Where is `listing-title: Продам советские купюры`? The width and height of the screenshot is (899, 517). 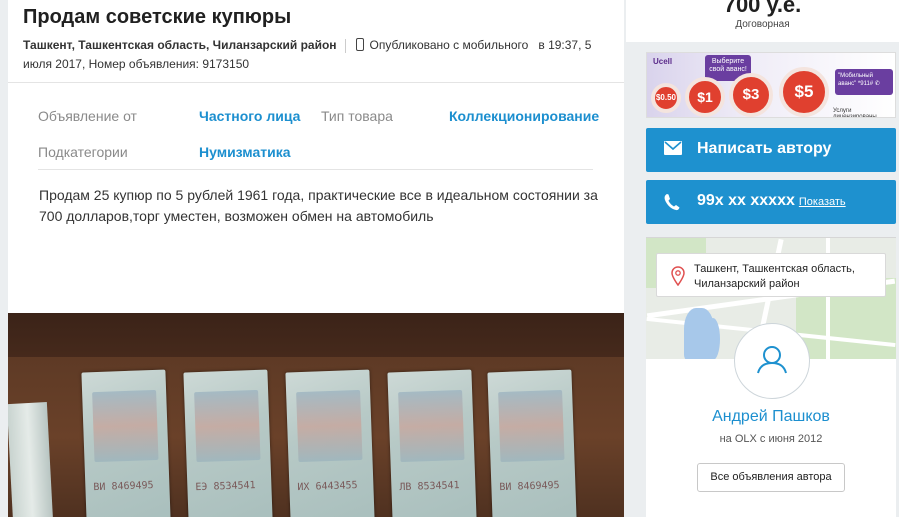
listing-title: Продам советские купюры is located at coordinates (157, 17).